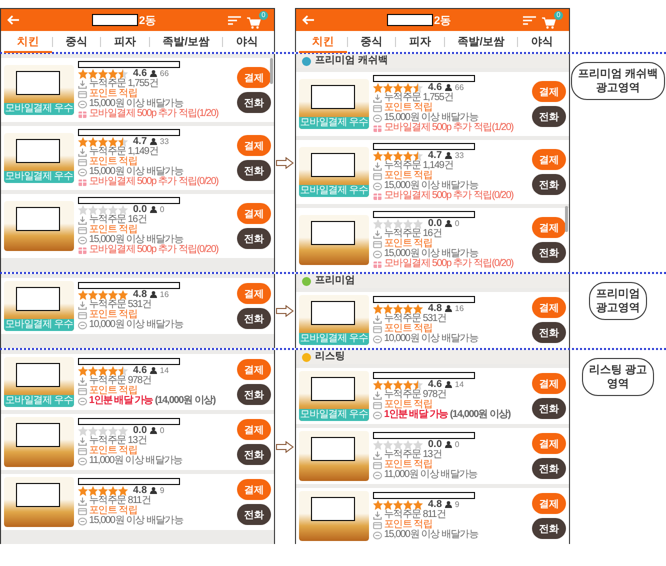 The height and width of the screenshot is (566, 666). I want to click on rating-score: 4.7, so click(435, 155).